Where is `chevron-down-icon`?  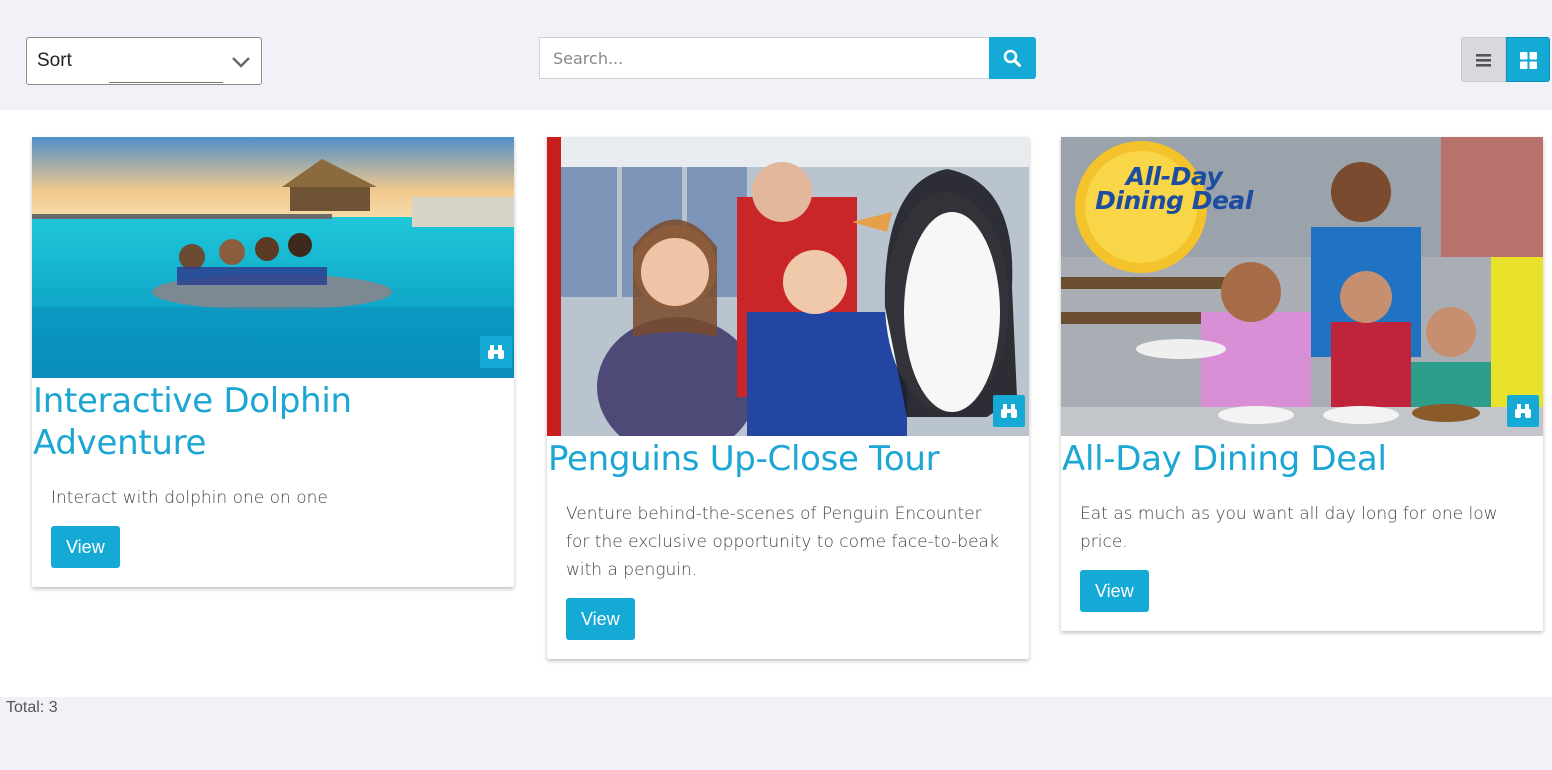 chevron-down-icon is located at coordinates (241, 62).